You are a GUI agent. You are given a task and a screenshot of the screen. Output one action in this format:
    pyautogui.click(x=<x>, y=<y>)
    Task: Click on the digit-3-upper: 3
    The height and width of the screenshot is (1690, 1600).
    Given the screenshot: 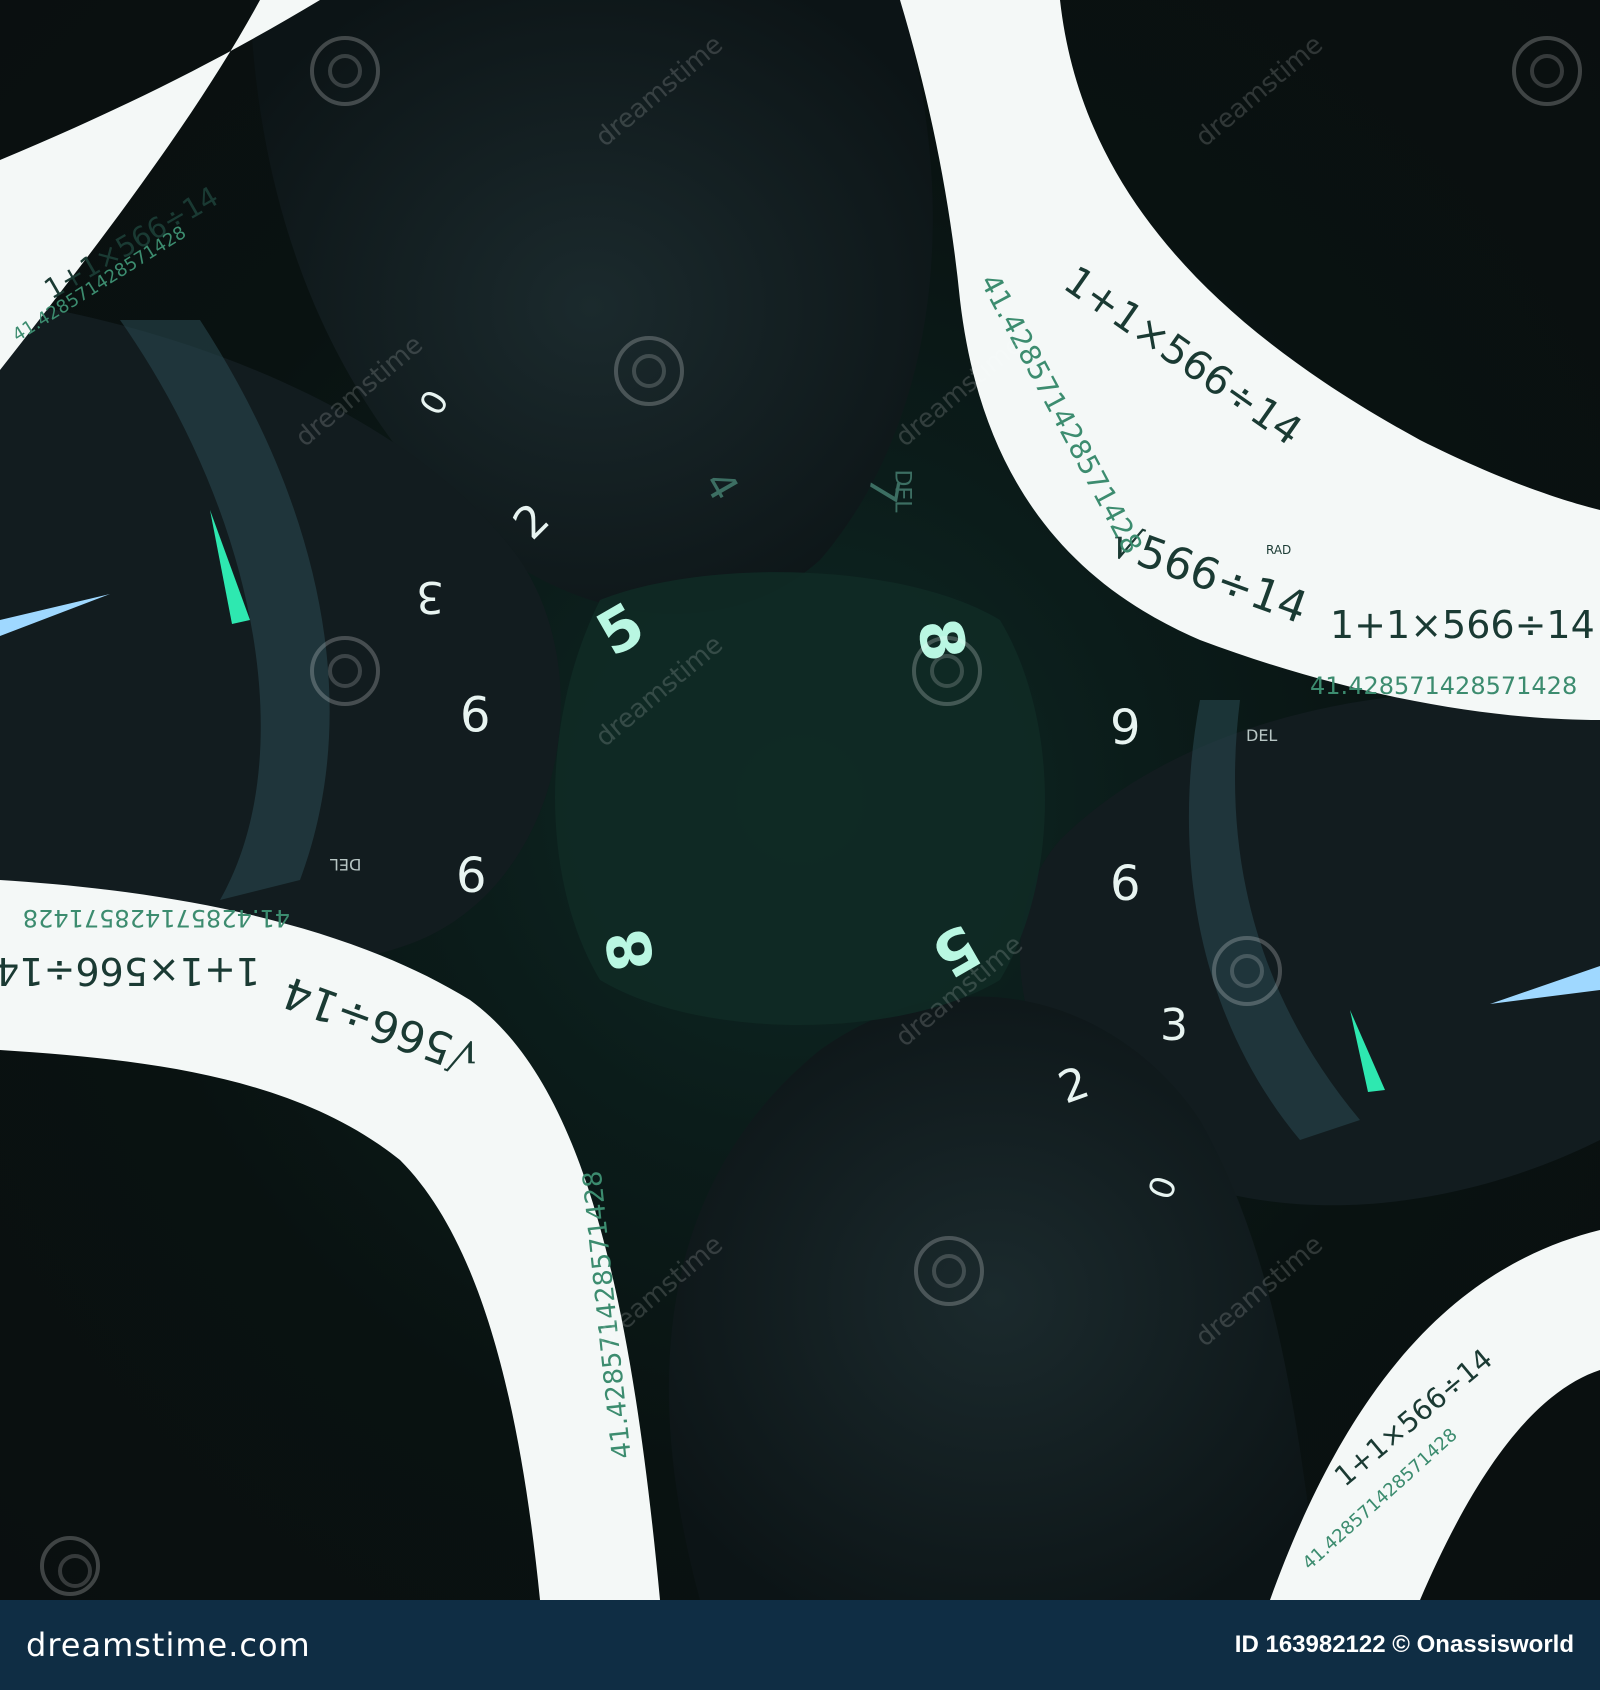 What is the action you would take?
    pyautogui.click(x=430, y=596)
    